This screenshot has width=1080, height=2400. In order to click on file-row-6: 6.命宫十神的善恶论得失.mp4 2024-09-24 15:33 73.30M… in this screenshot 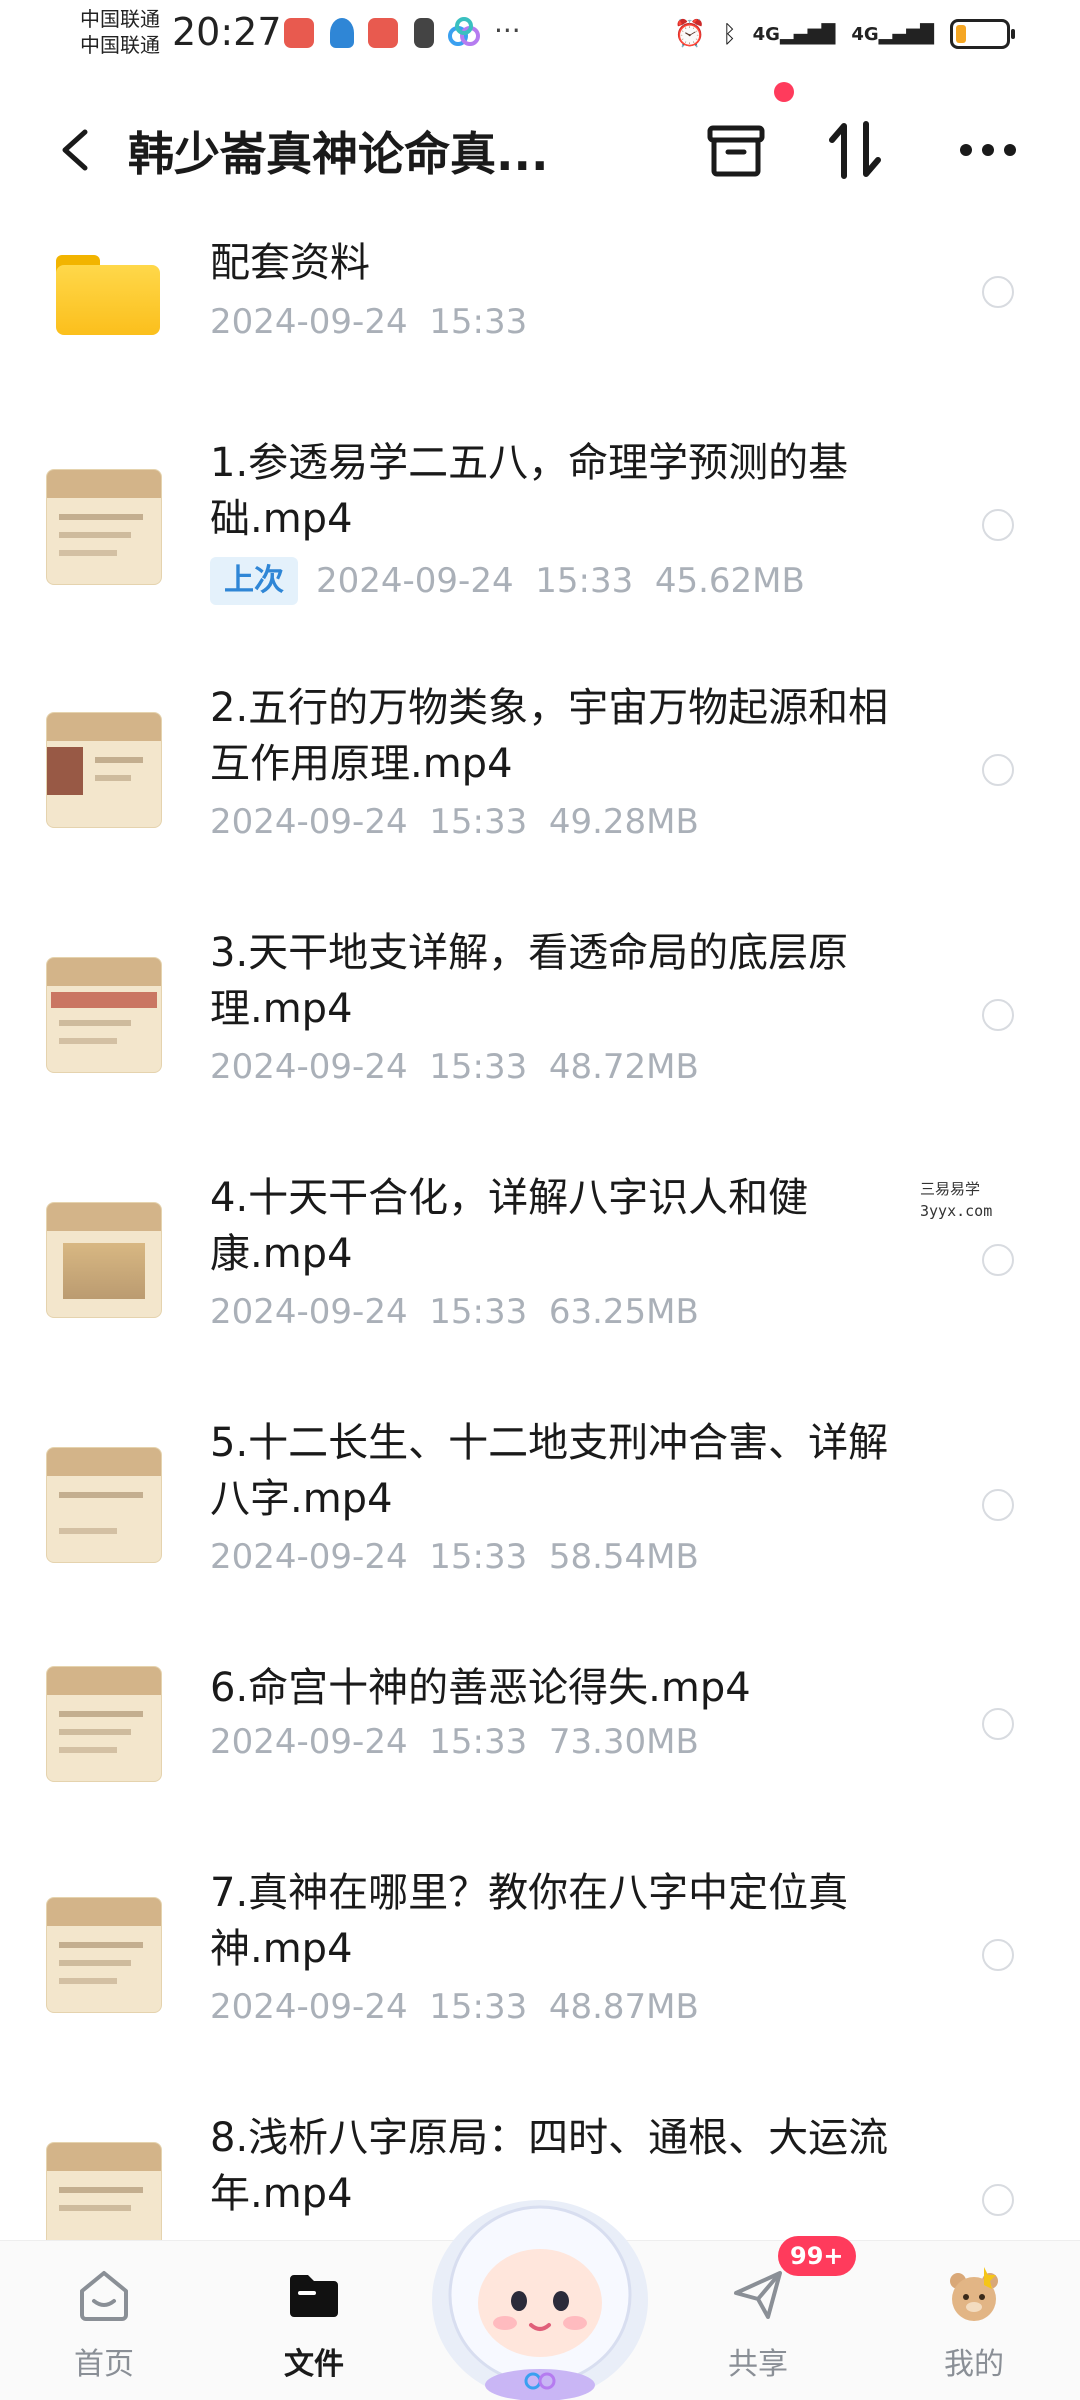, I will do `click(540, 1730)`.